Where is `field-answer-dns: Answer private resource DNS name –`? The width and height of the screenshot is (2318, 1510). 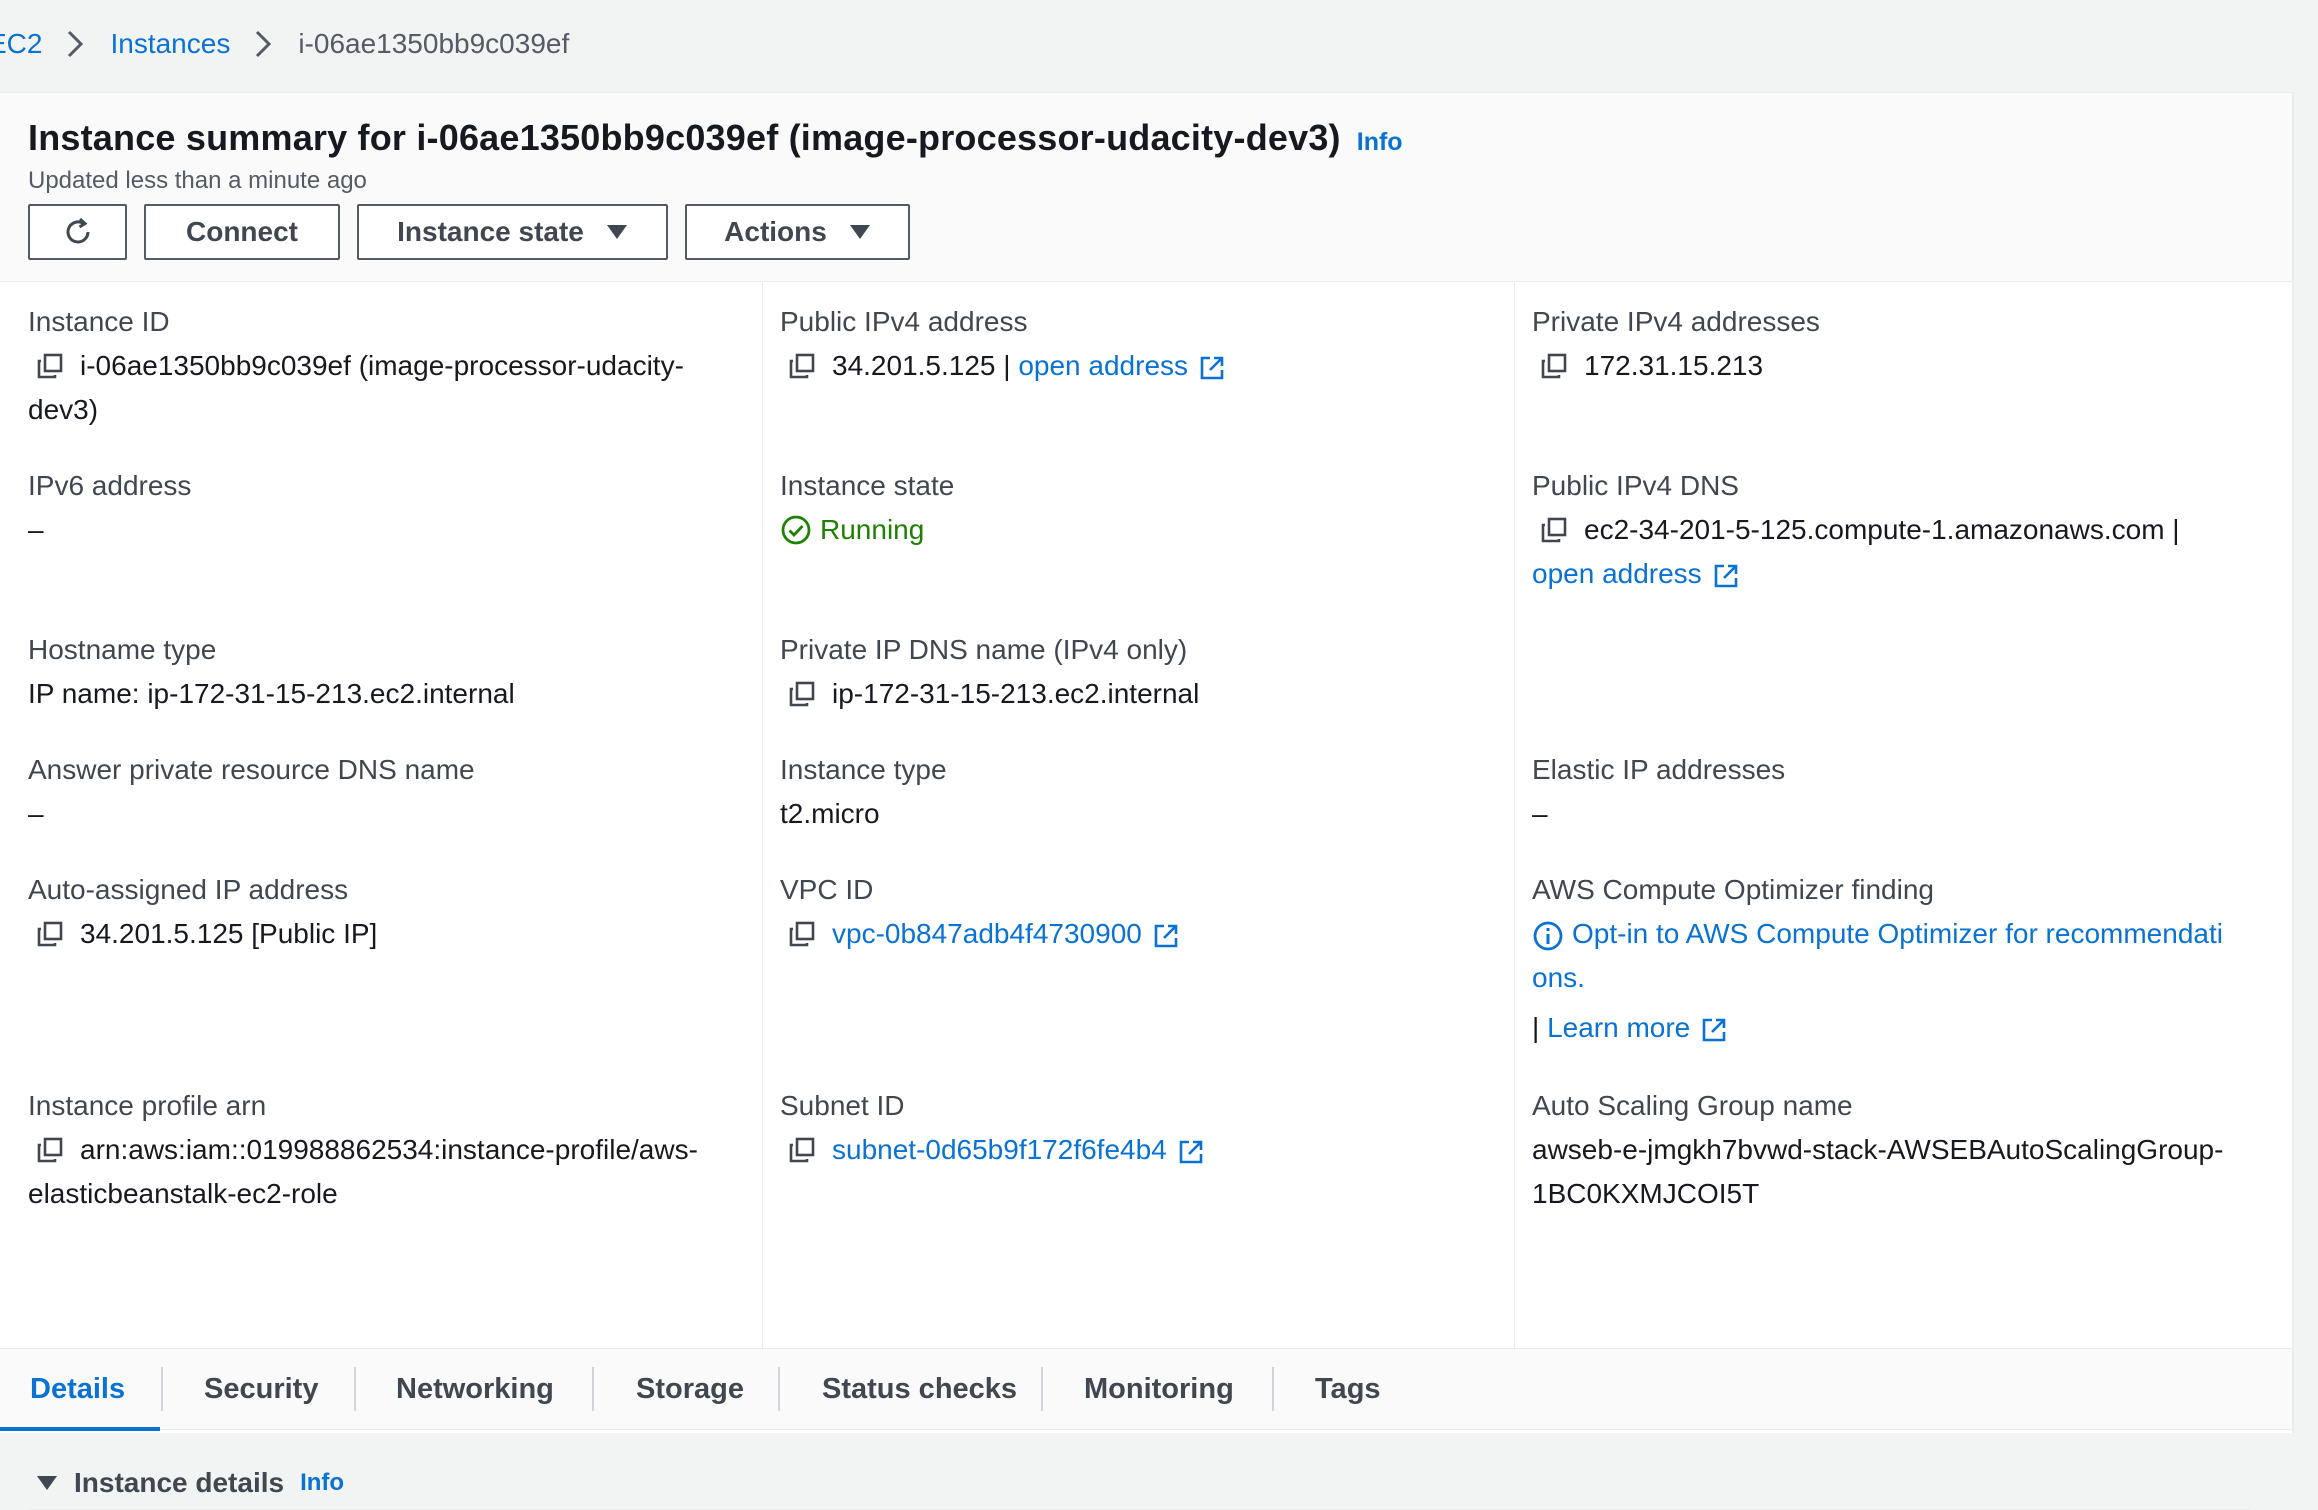 field-answer-dns: Answer private resource DNS name – is located at coordinates (388, 792).